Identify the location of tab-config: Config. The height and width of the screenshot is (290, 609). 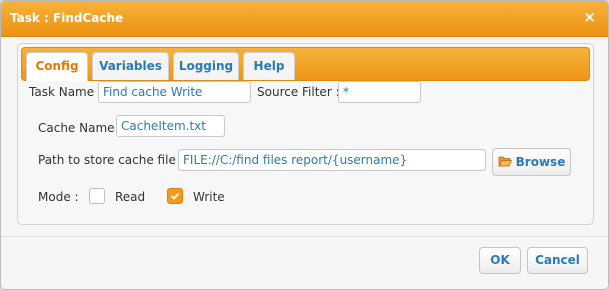
(57, 66).